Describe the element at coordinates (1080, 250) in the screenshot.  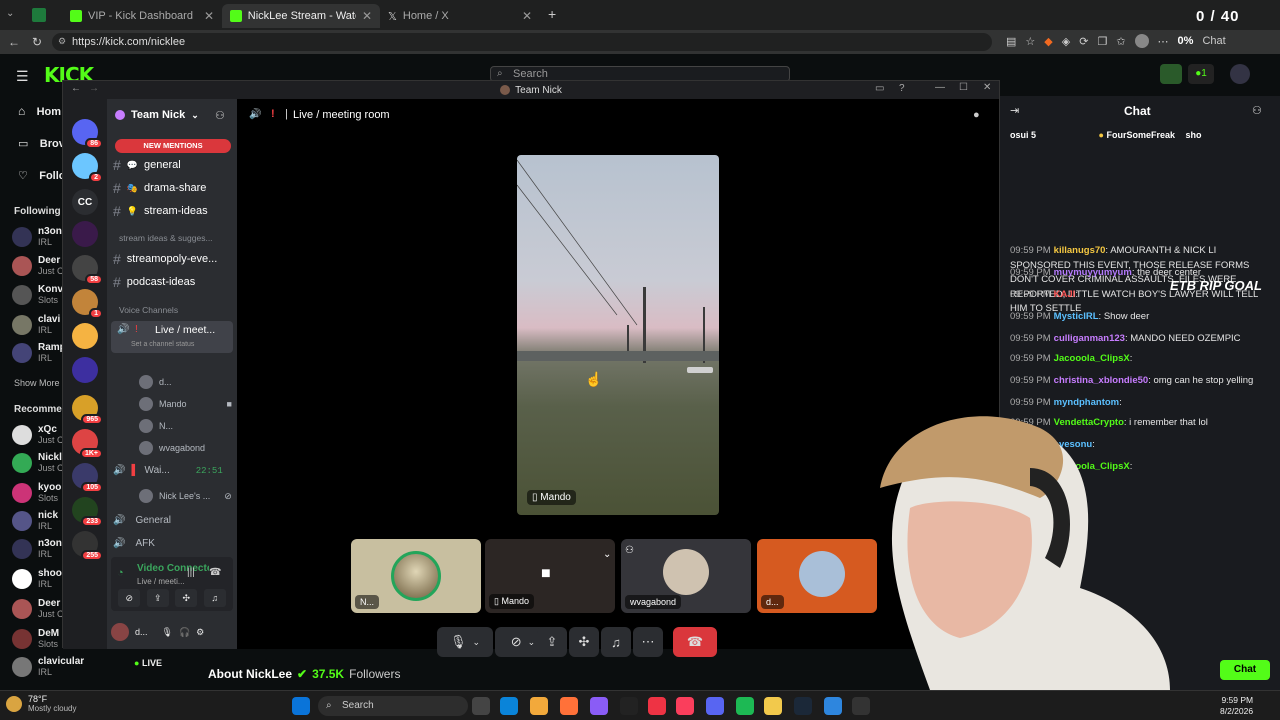
I see `message-user: killanugs70` at that location.